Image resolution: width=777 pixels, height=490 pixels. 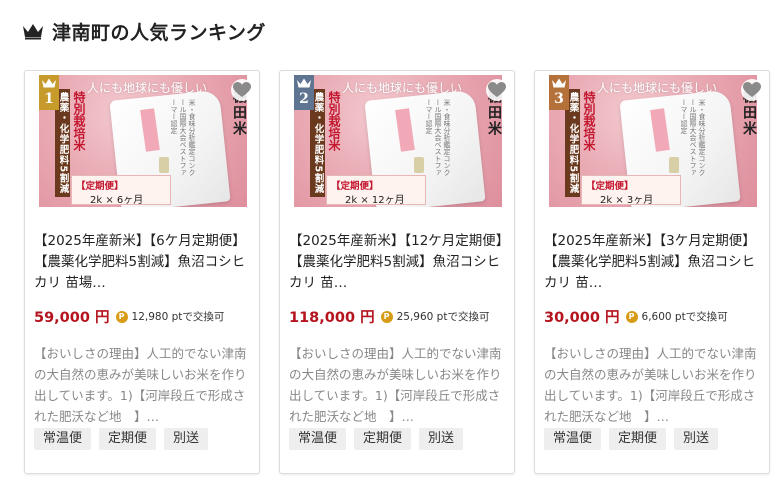 I want to click on rank-number: 1, so click(x=49, y=99).